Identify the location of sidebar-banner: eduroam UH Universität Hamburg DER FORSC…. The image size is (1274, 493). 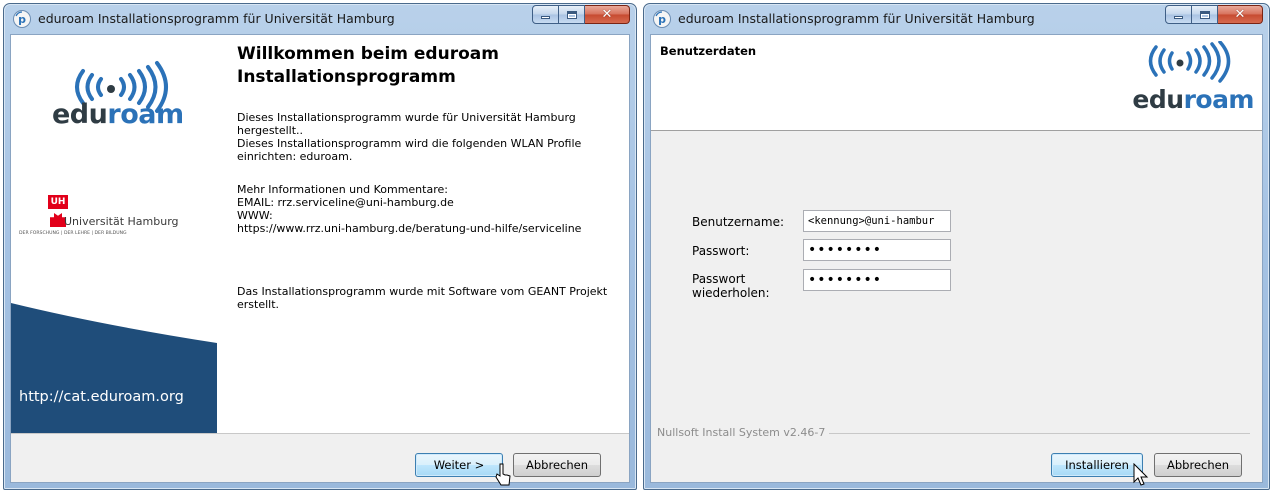
(114, 234).